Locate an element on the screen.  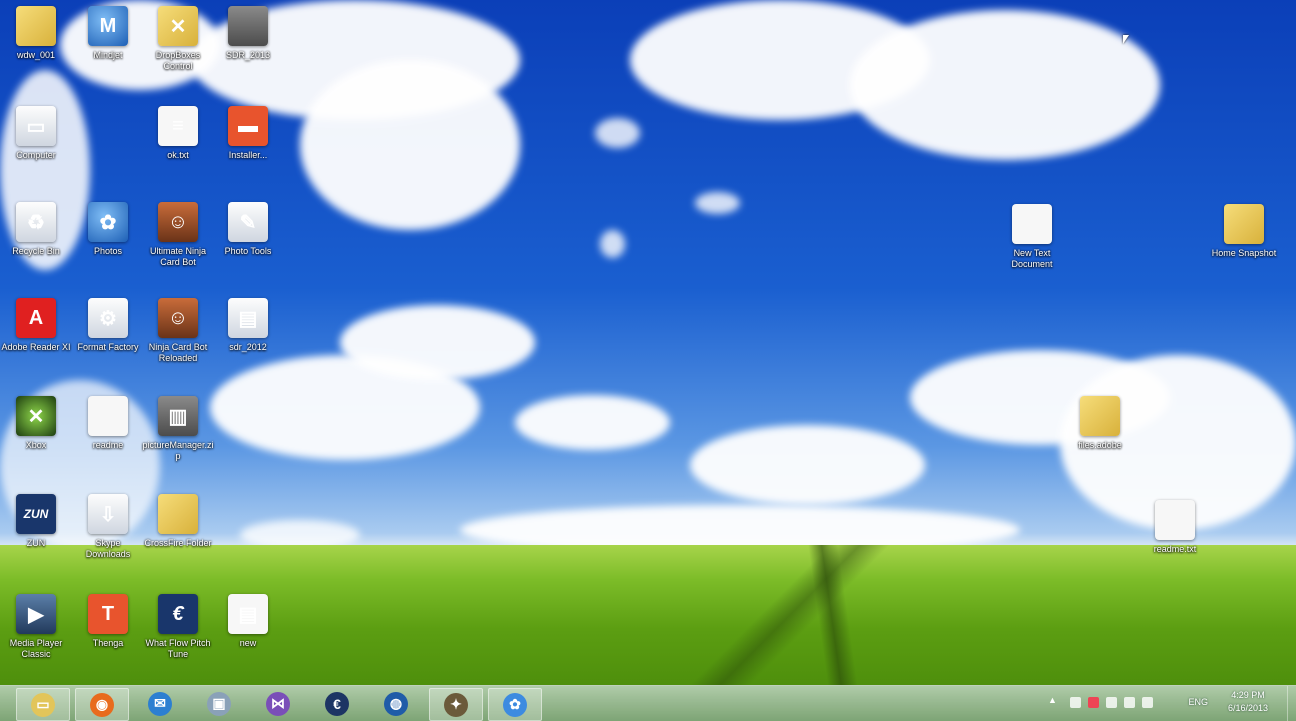
xbox-icon: ✕ is located at coordinates (36, 416).